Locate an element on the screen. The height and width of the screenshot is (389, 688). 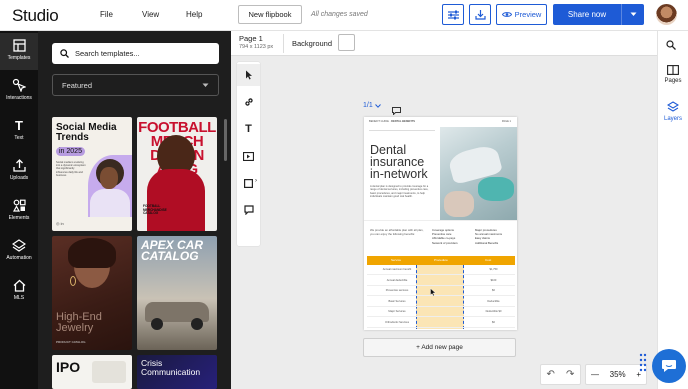
card-title: High-End Jewelry is located at coordinates (79, 322).